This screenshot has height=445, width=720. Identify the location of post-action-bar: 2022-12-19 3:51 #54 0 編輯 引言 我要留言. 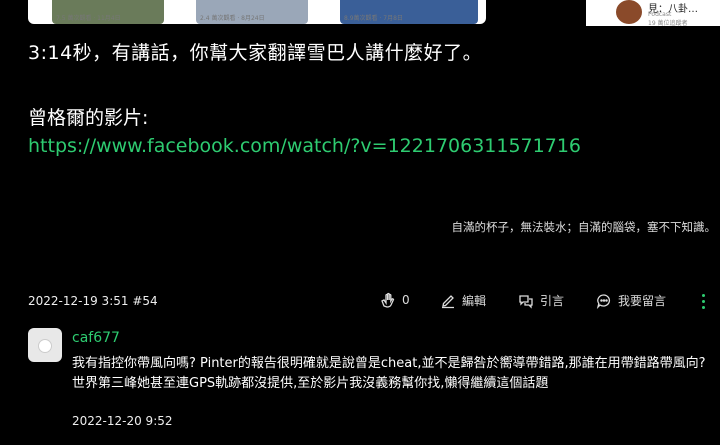
(373, 302).